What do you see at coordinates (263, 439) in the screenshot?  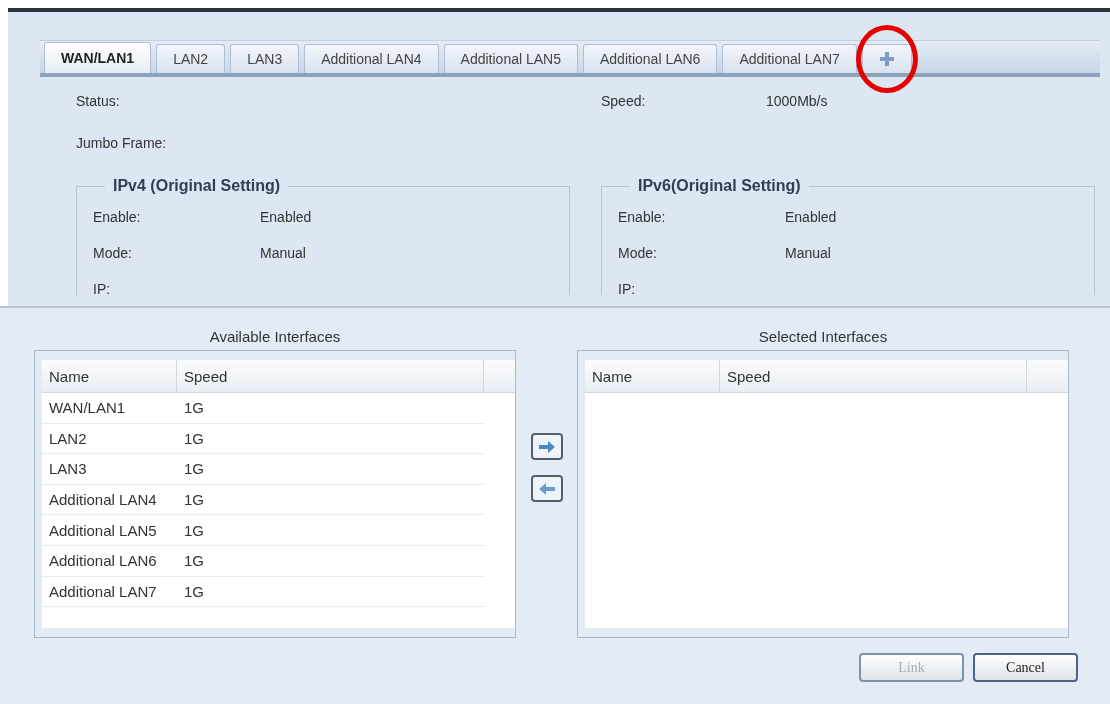 I see `table-row: LAN2 1G` at bounding box center [263, 439].